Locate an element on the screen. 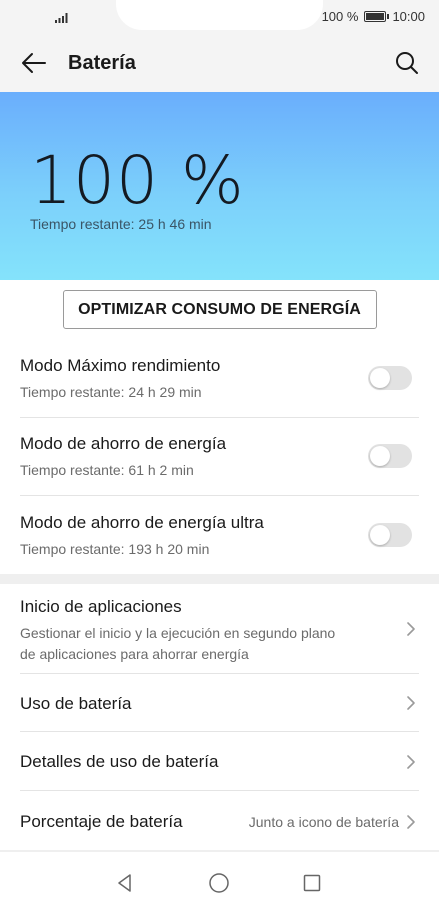 The height and width of the screenshot is (914, 439). mode-subtitle: Tiempo restante: 61 h 2 min is located at coordinates (107, 470).